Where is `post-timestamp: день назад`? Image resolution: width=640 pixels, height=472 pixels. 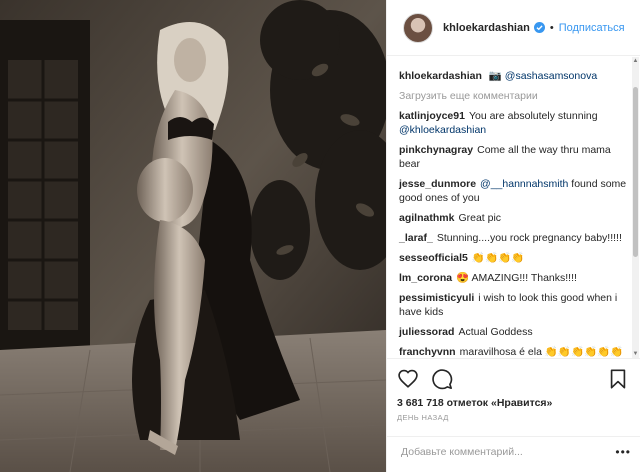 post-timestamp: день назад is located at coordinates (513, 417).